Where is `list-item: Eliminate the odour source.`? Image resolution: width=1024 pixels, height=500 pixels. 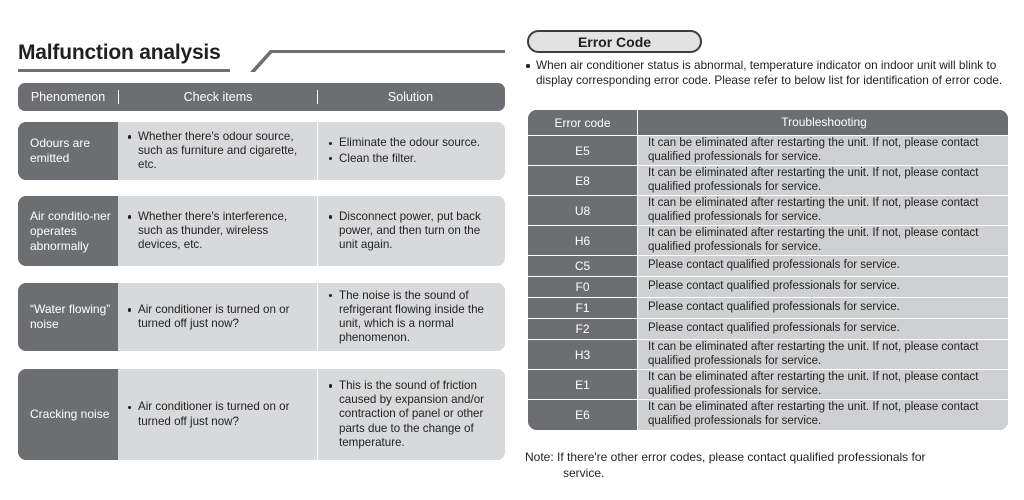 list-item: Eliminate the odour source. is located at coordinates (404, 143).